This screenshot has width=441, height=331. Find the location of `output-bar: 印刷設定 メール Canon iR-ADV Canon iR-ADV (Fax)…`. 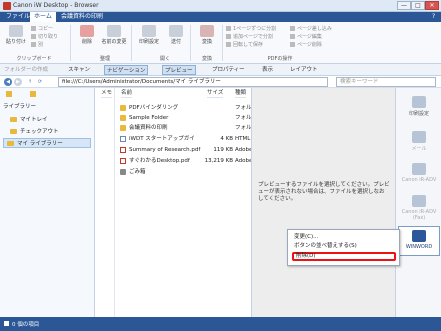

output-bar: 印刷設定 メール Canon iR-ADV Canon iR-ADV (Fax)… is located at coordinates (418, 202).